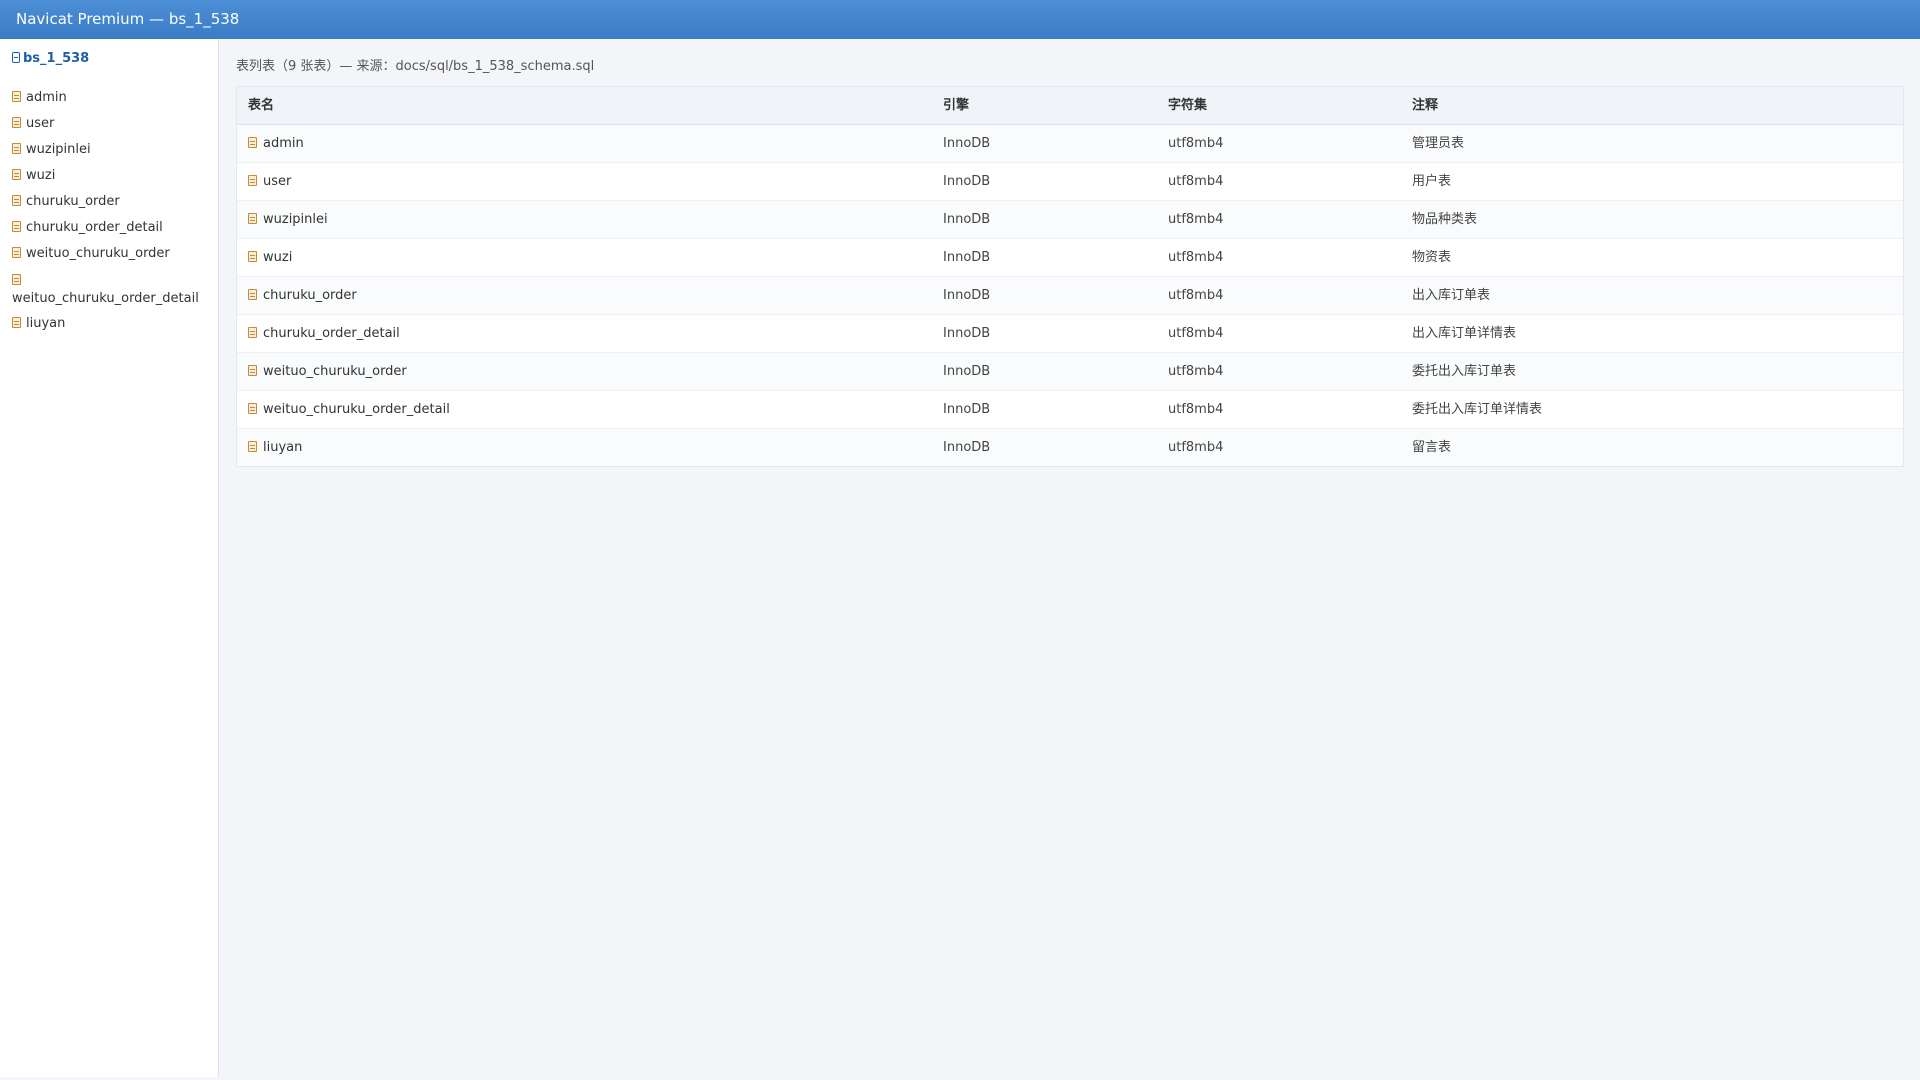 The height and width of the screenshot is (1080, 1920). Describe the element at coordinates (128, 19) in the screenshot. I see `window-title: Navicat Premium — bs_1_538` at that location.